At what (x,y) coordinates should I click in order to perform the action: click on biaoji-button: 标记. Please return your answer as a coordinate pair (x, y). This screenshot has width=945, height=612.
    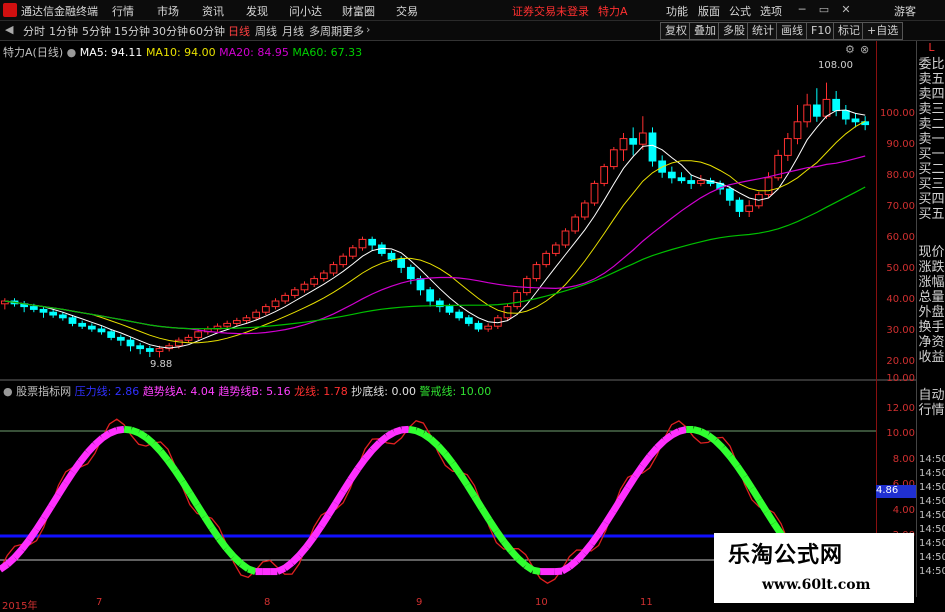
    Looking at the image, I should click on (849, 31).